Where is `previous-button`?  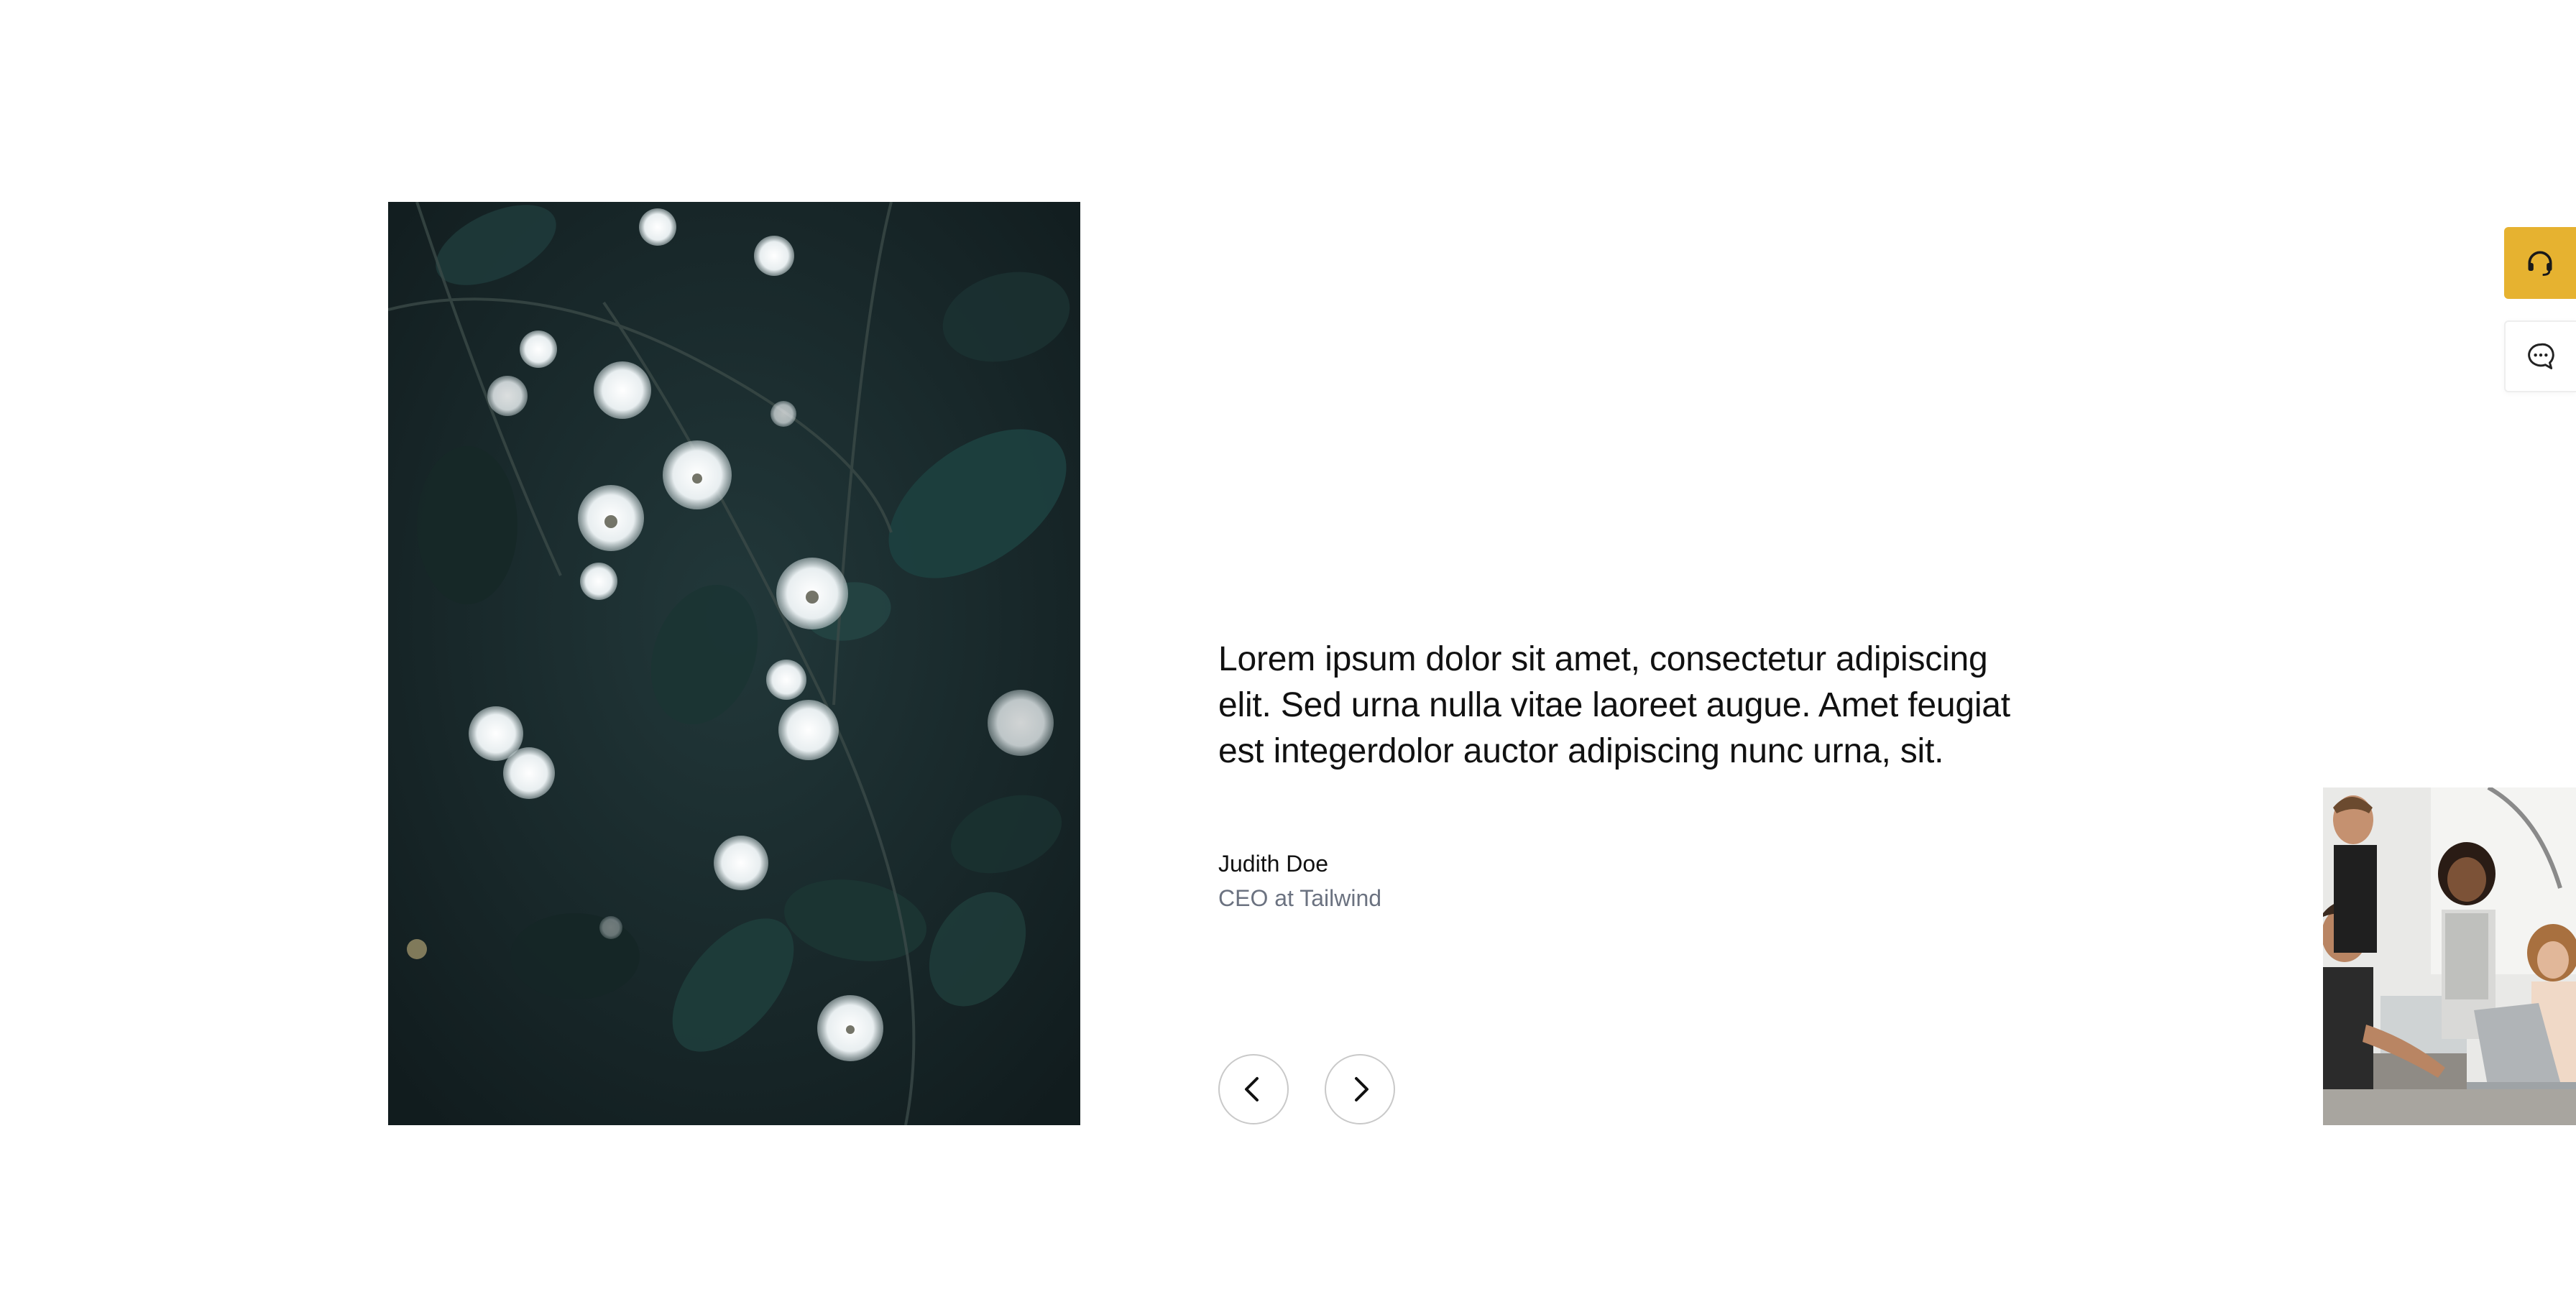 previous-button is located at coordinates (1253, 1089).